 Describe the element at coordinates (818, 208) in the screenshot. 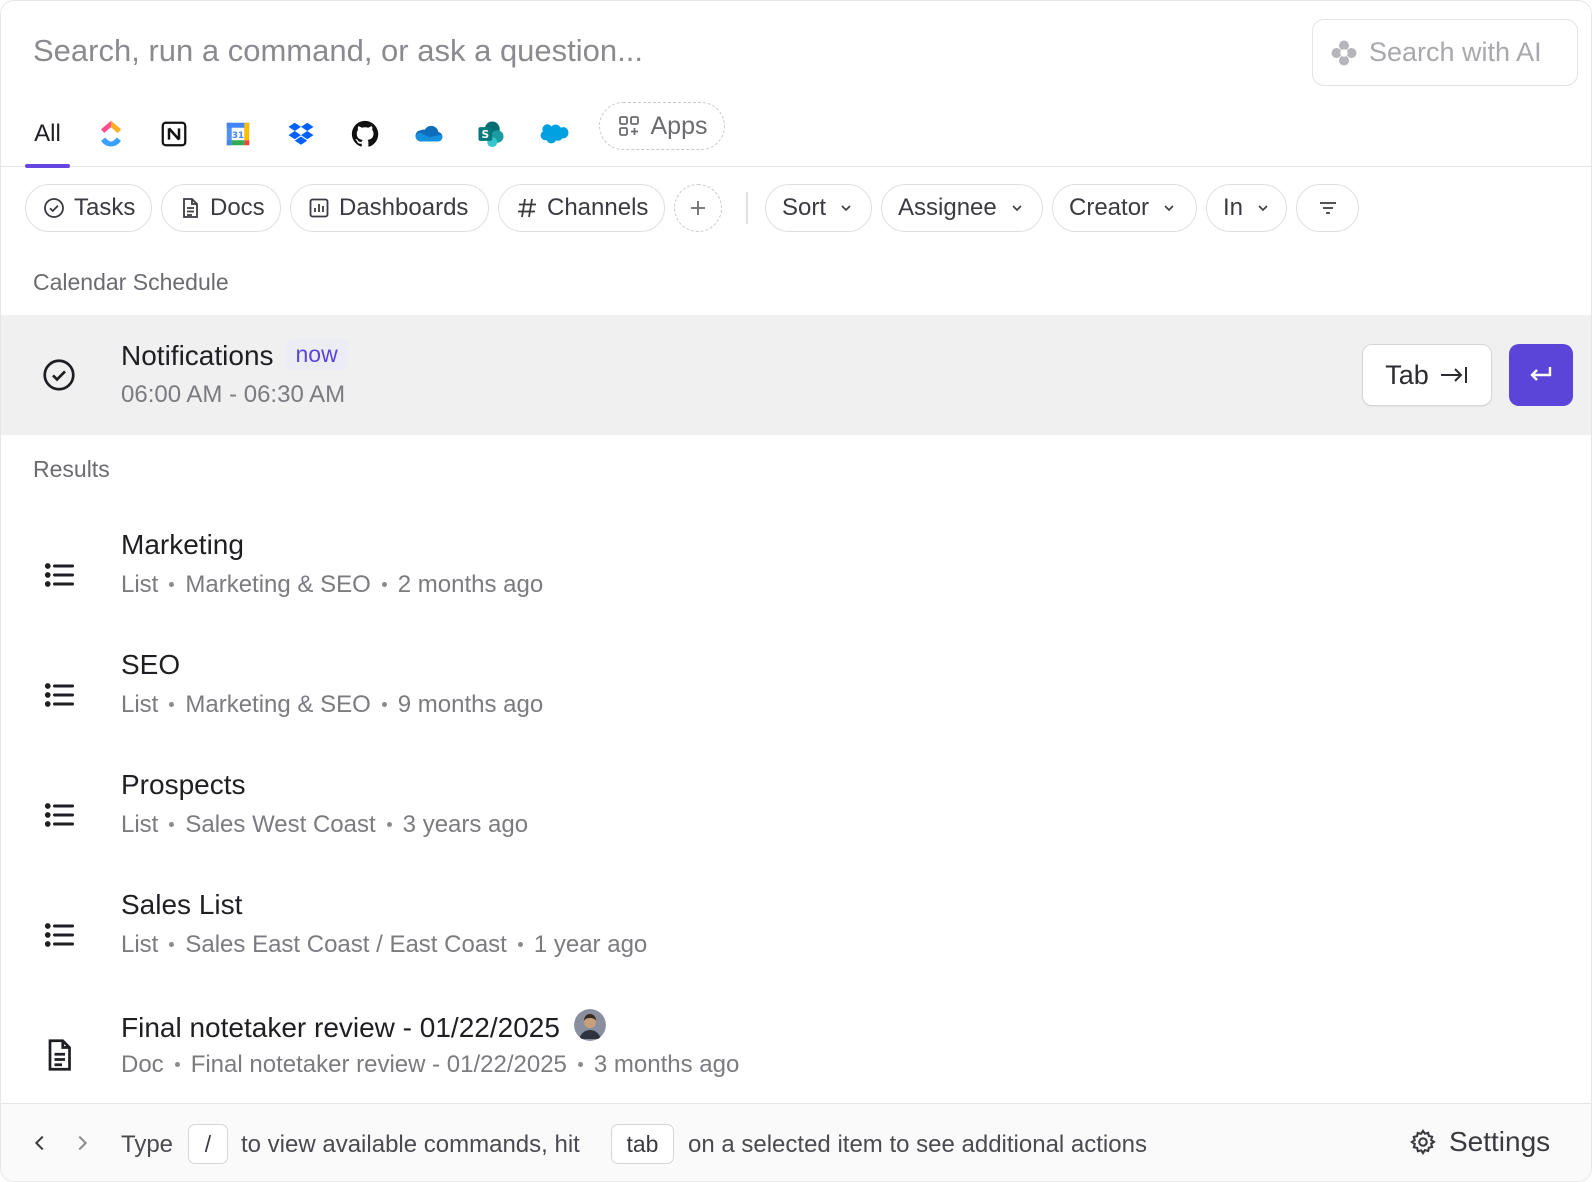

I see `sort-dropdown: Sort` at that location.